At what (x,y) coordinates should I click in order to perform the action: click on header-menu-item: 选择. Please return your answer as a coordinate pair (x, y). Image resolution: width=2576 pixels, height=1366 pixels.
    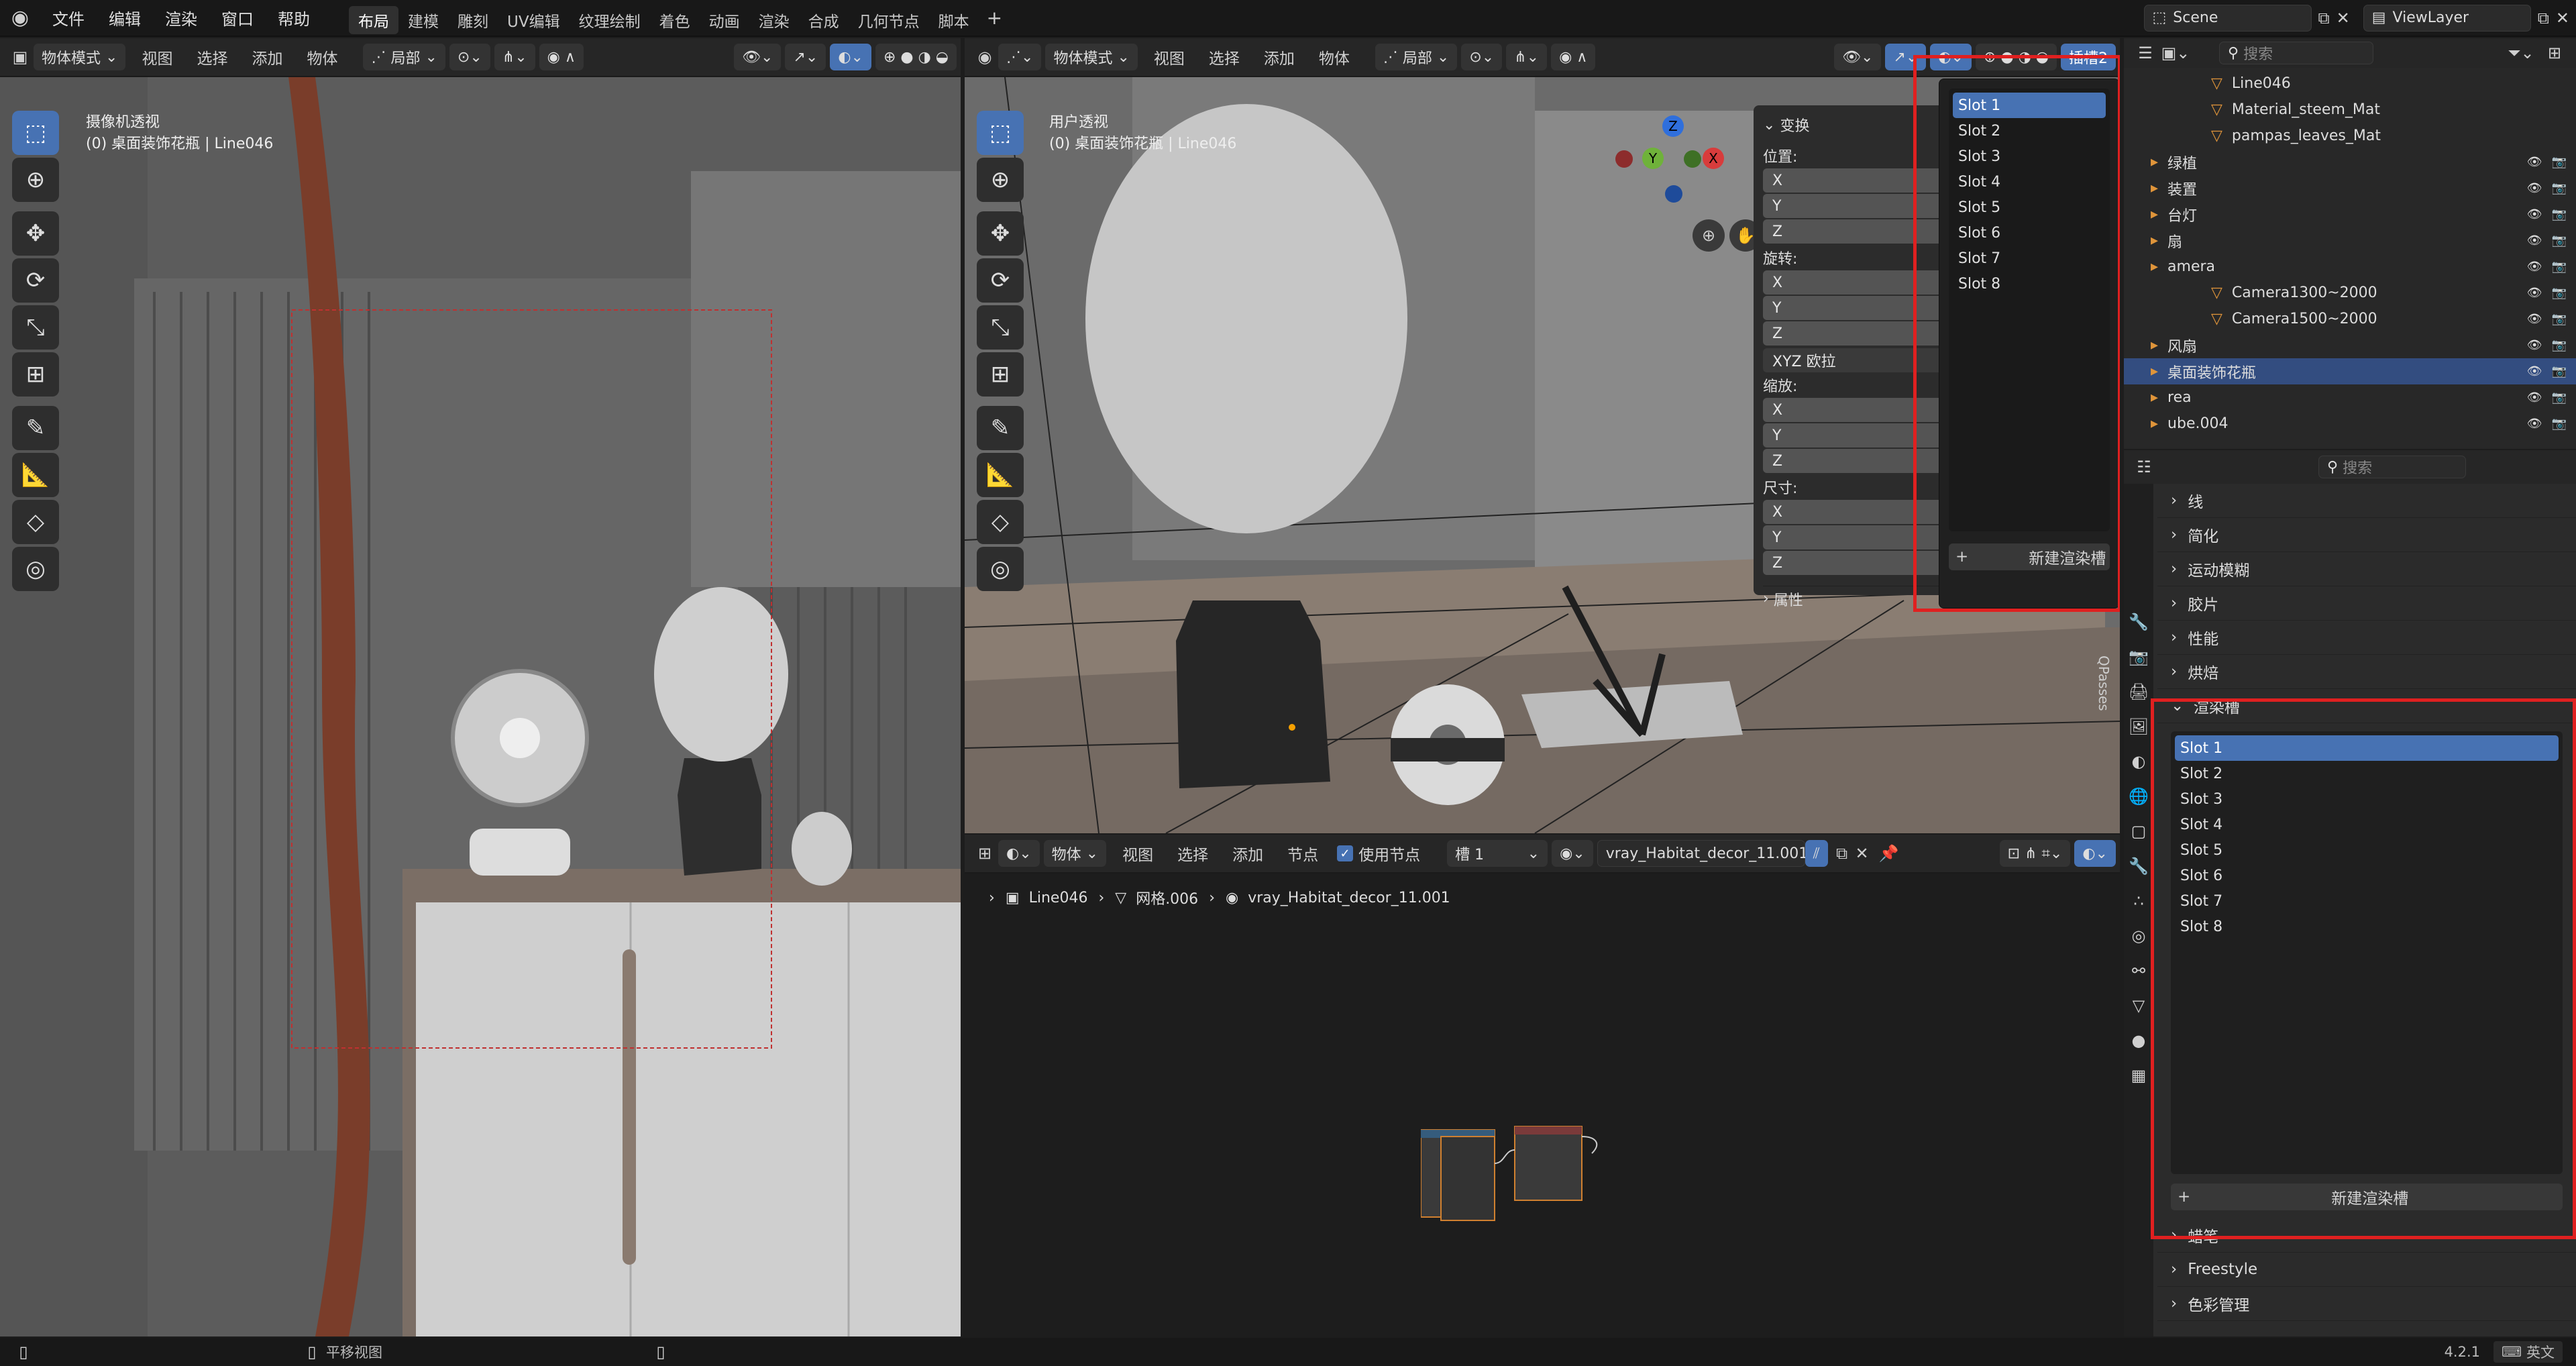
    Looking at the image, I should click on (1192, 854).